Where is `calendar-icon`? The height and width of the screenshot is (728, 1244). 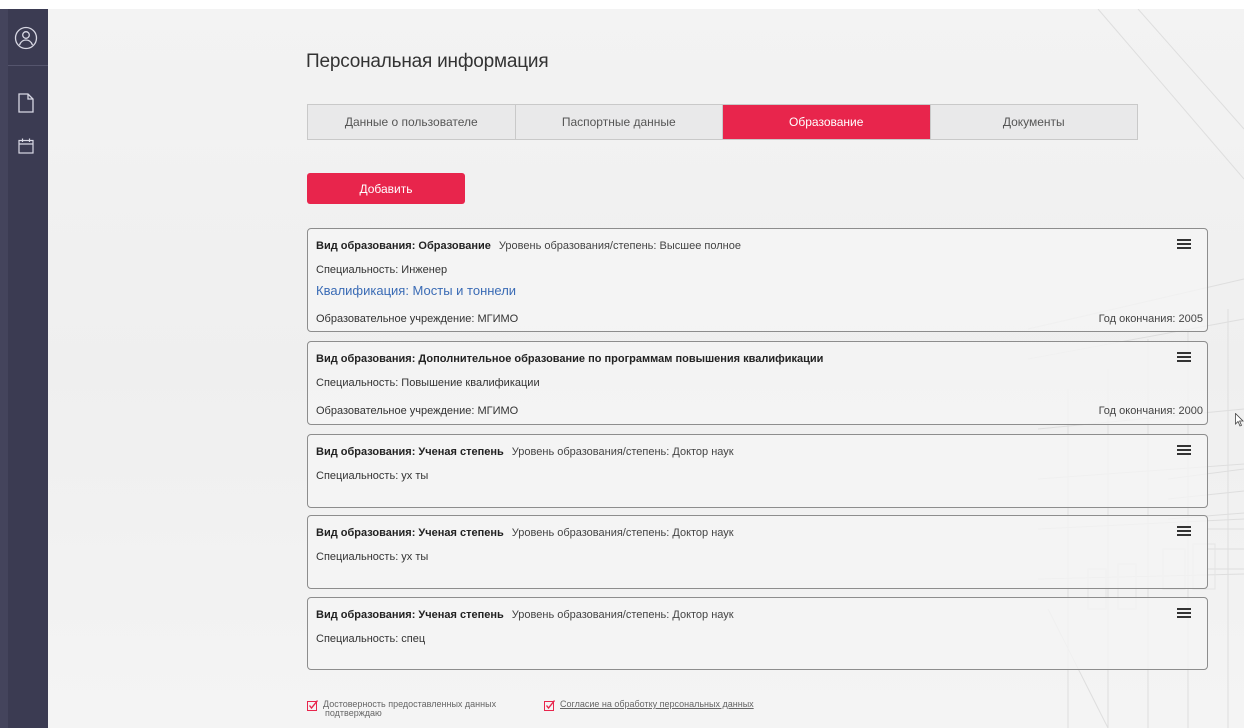
calendar-icon is located at coordinates (26, 146).